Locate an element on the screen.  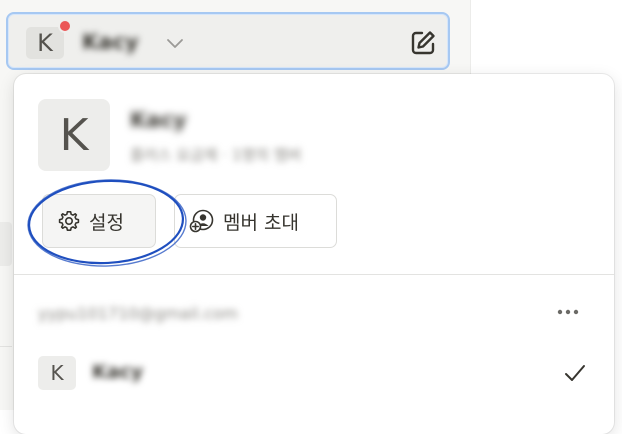
notification-dot is located at coordinates (65, 26).